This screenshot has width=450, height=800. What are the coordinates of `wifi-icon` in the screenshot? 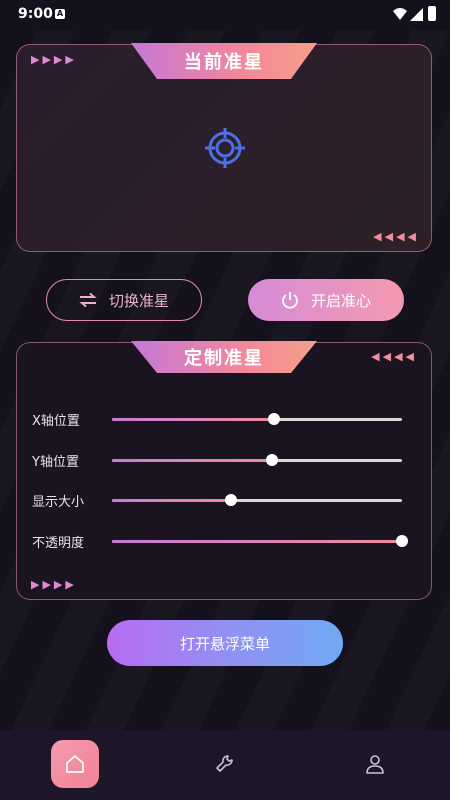 It's located at (400, 14).